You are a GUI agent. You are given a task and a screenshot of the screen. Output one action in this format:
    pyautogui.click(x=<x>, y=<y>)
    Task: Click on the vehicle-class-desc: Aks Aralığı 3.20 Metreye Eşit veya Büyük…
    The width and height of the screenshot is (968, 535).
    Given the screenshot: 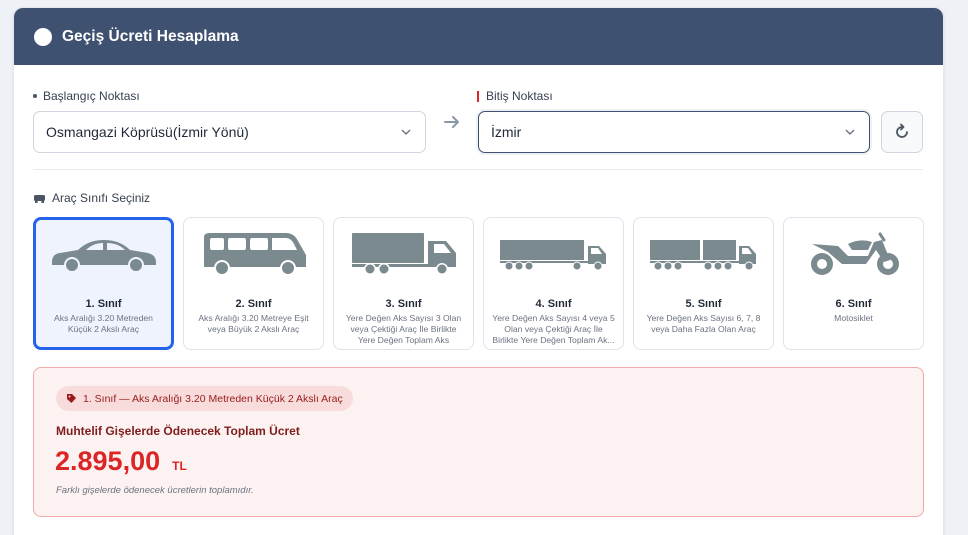 What is the action you would take?
    pyautogui.click(x=253, y=323)
    